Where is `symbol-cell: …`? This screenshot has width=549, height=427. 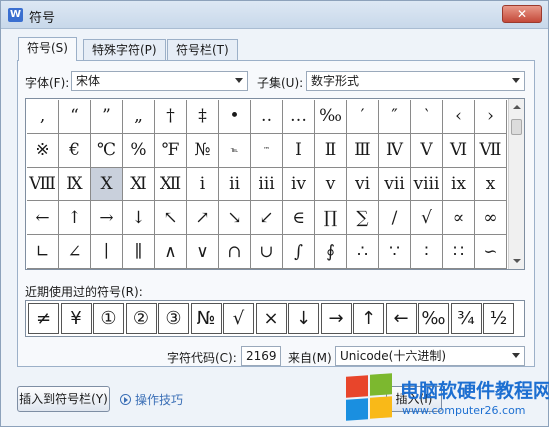 symbol-cell: … is located at coordinates (299, 117).